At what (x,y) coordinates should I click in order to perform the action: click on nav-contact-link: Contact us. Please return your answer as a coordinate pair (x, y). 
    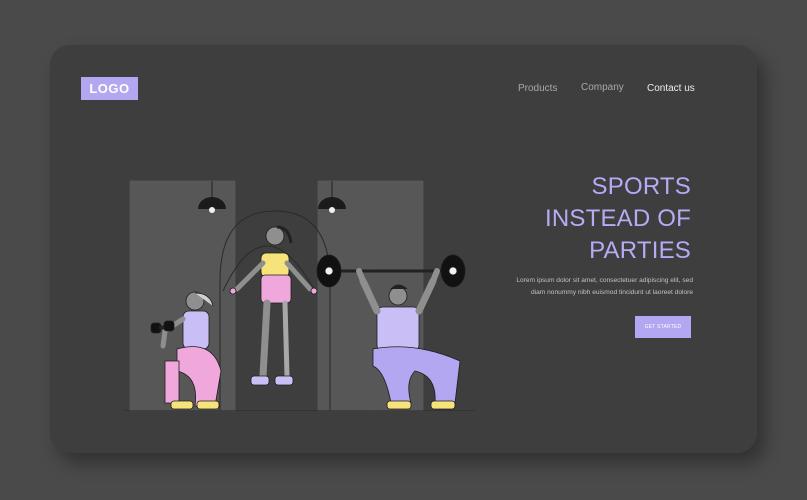
    Looking at the image, I should click on (671, 88).